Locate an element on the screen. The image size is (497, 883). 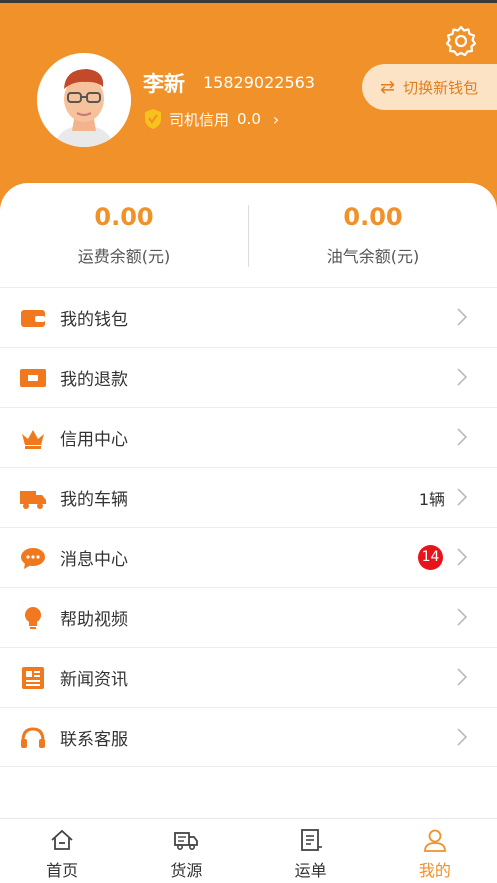
vehicle-count: 1辆 is located at coordinates (431, 499).